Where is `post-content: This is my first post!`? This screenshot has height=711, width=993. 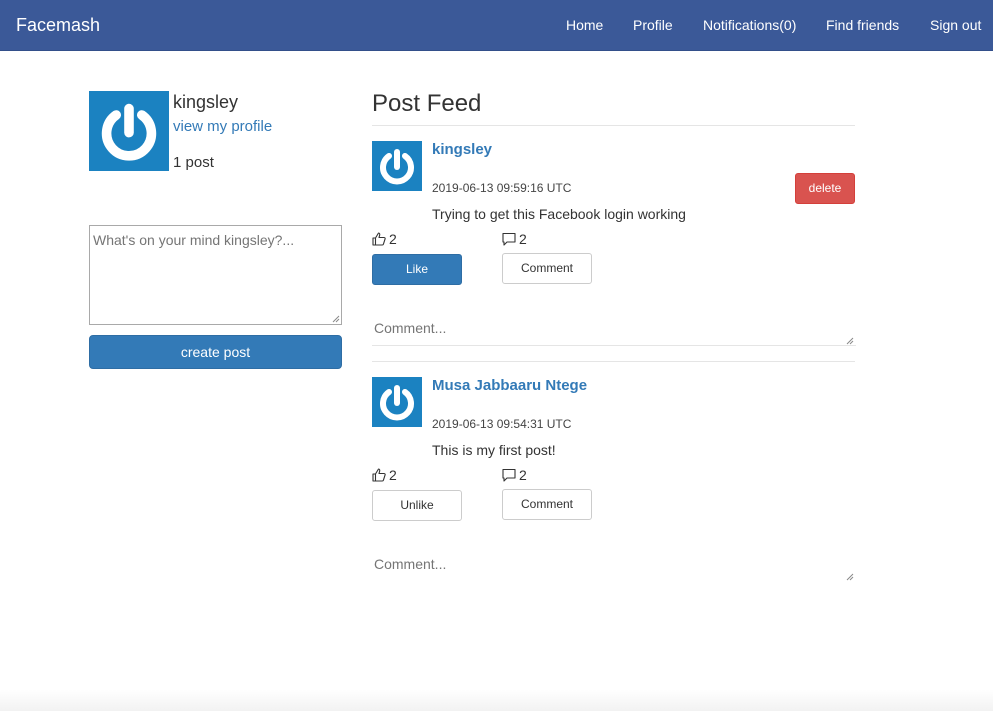
post-content: This is my first post! is located at coordinates (494, 450).